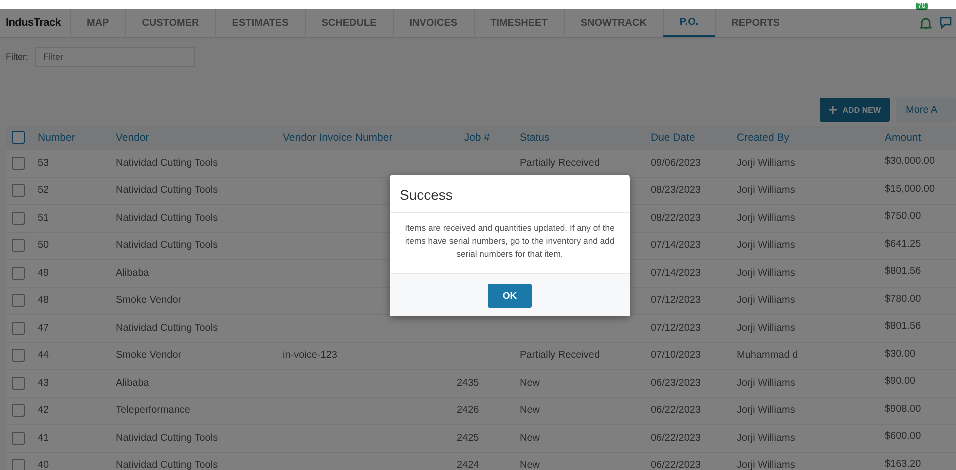 The height and width of the screenshot is (470, 956). I want to click on table-cell: 06/23/2023, so click(676, 383).